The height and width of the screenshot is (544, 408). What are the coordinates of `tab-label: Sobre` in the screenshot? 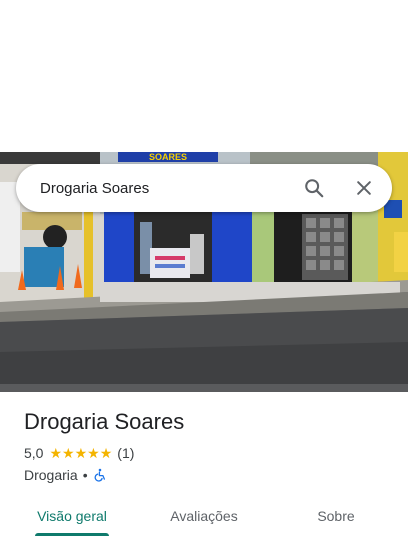 It's located at (336, 516).